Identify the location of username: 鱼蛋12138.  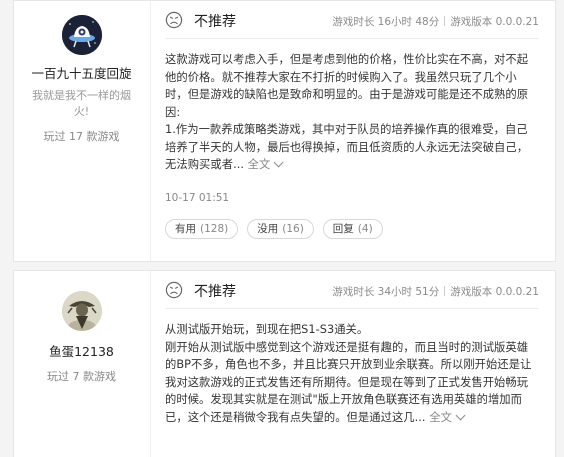
(81, 350).